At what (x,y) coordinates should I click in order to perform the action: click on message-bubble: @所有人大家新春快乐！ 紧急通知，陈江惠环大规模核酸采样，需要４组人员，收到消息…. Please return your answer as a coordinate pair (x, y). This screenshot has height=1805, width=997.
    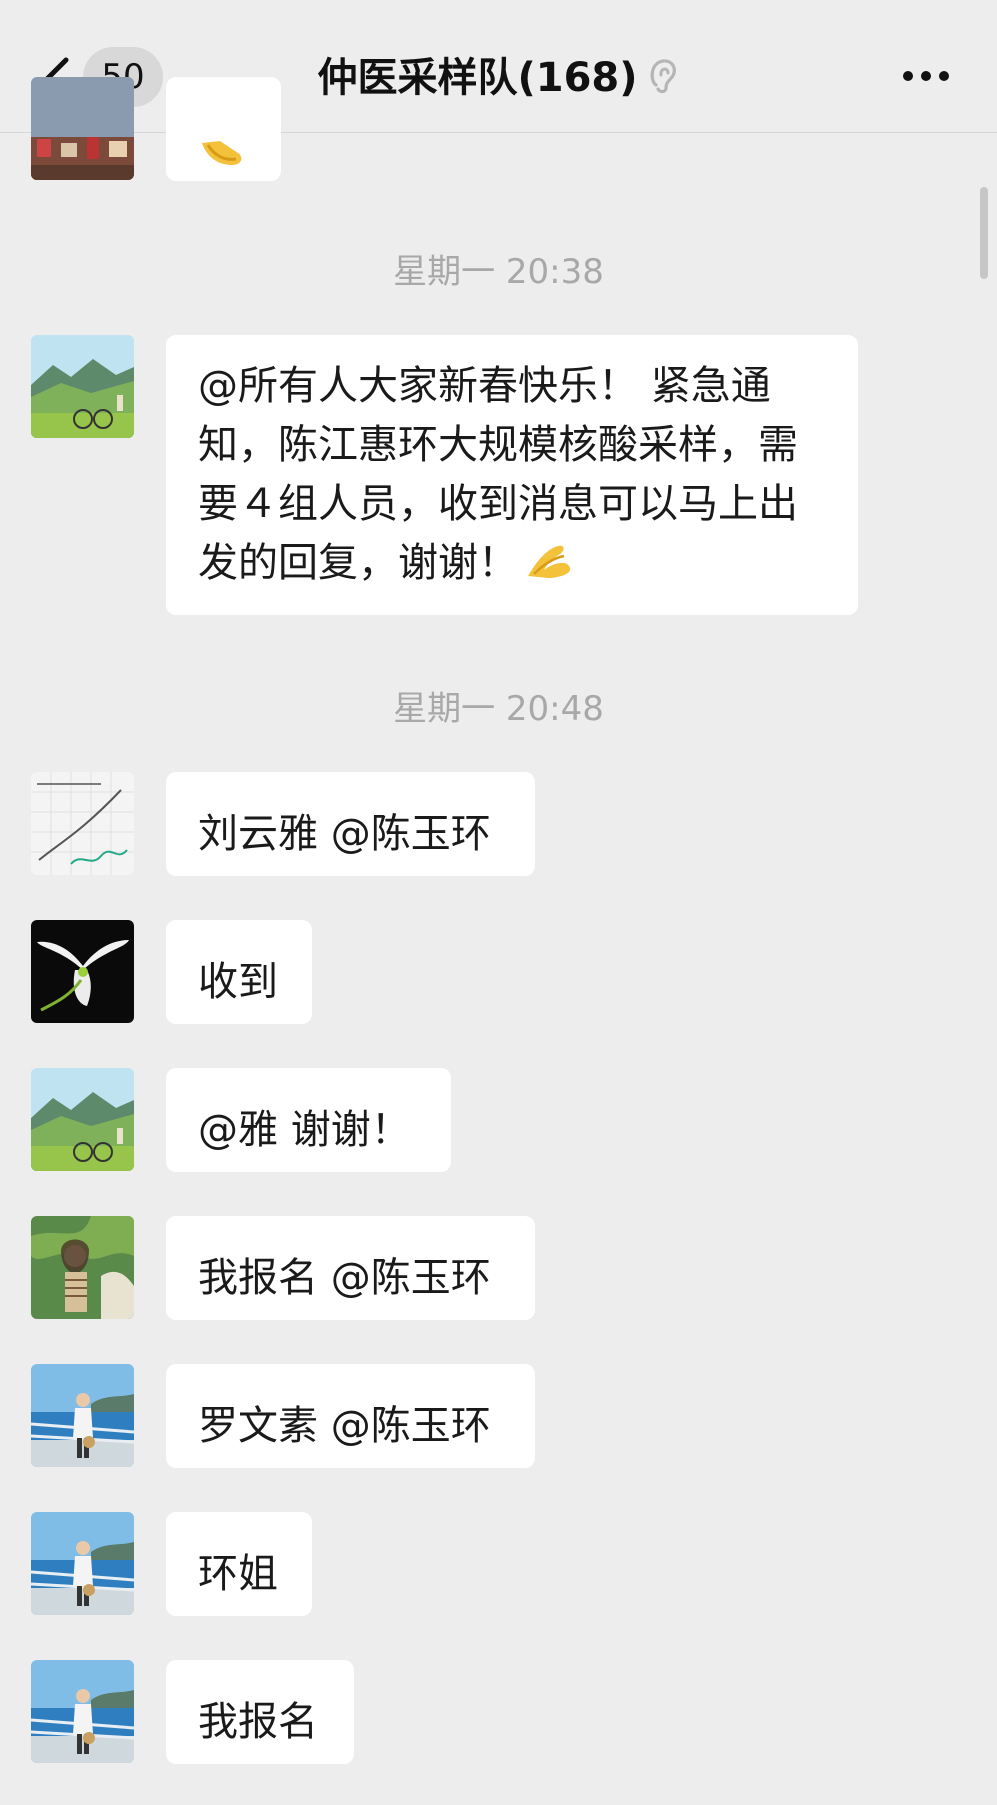
    Looking at the image, I should click on (512, 475).